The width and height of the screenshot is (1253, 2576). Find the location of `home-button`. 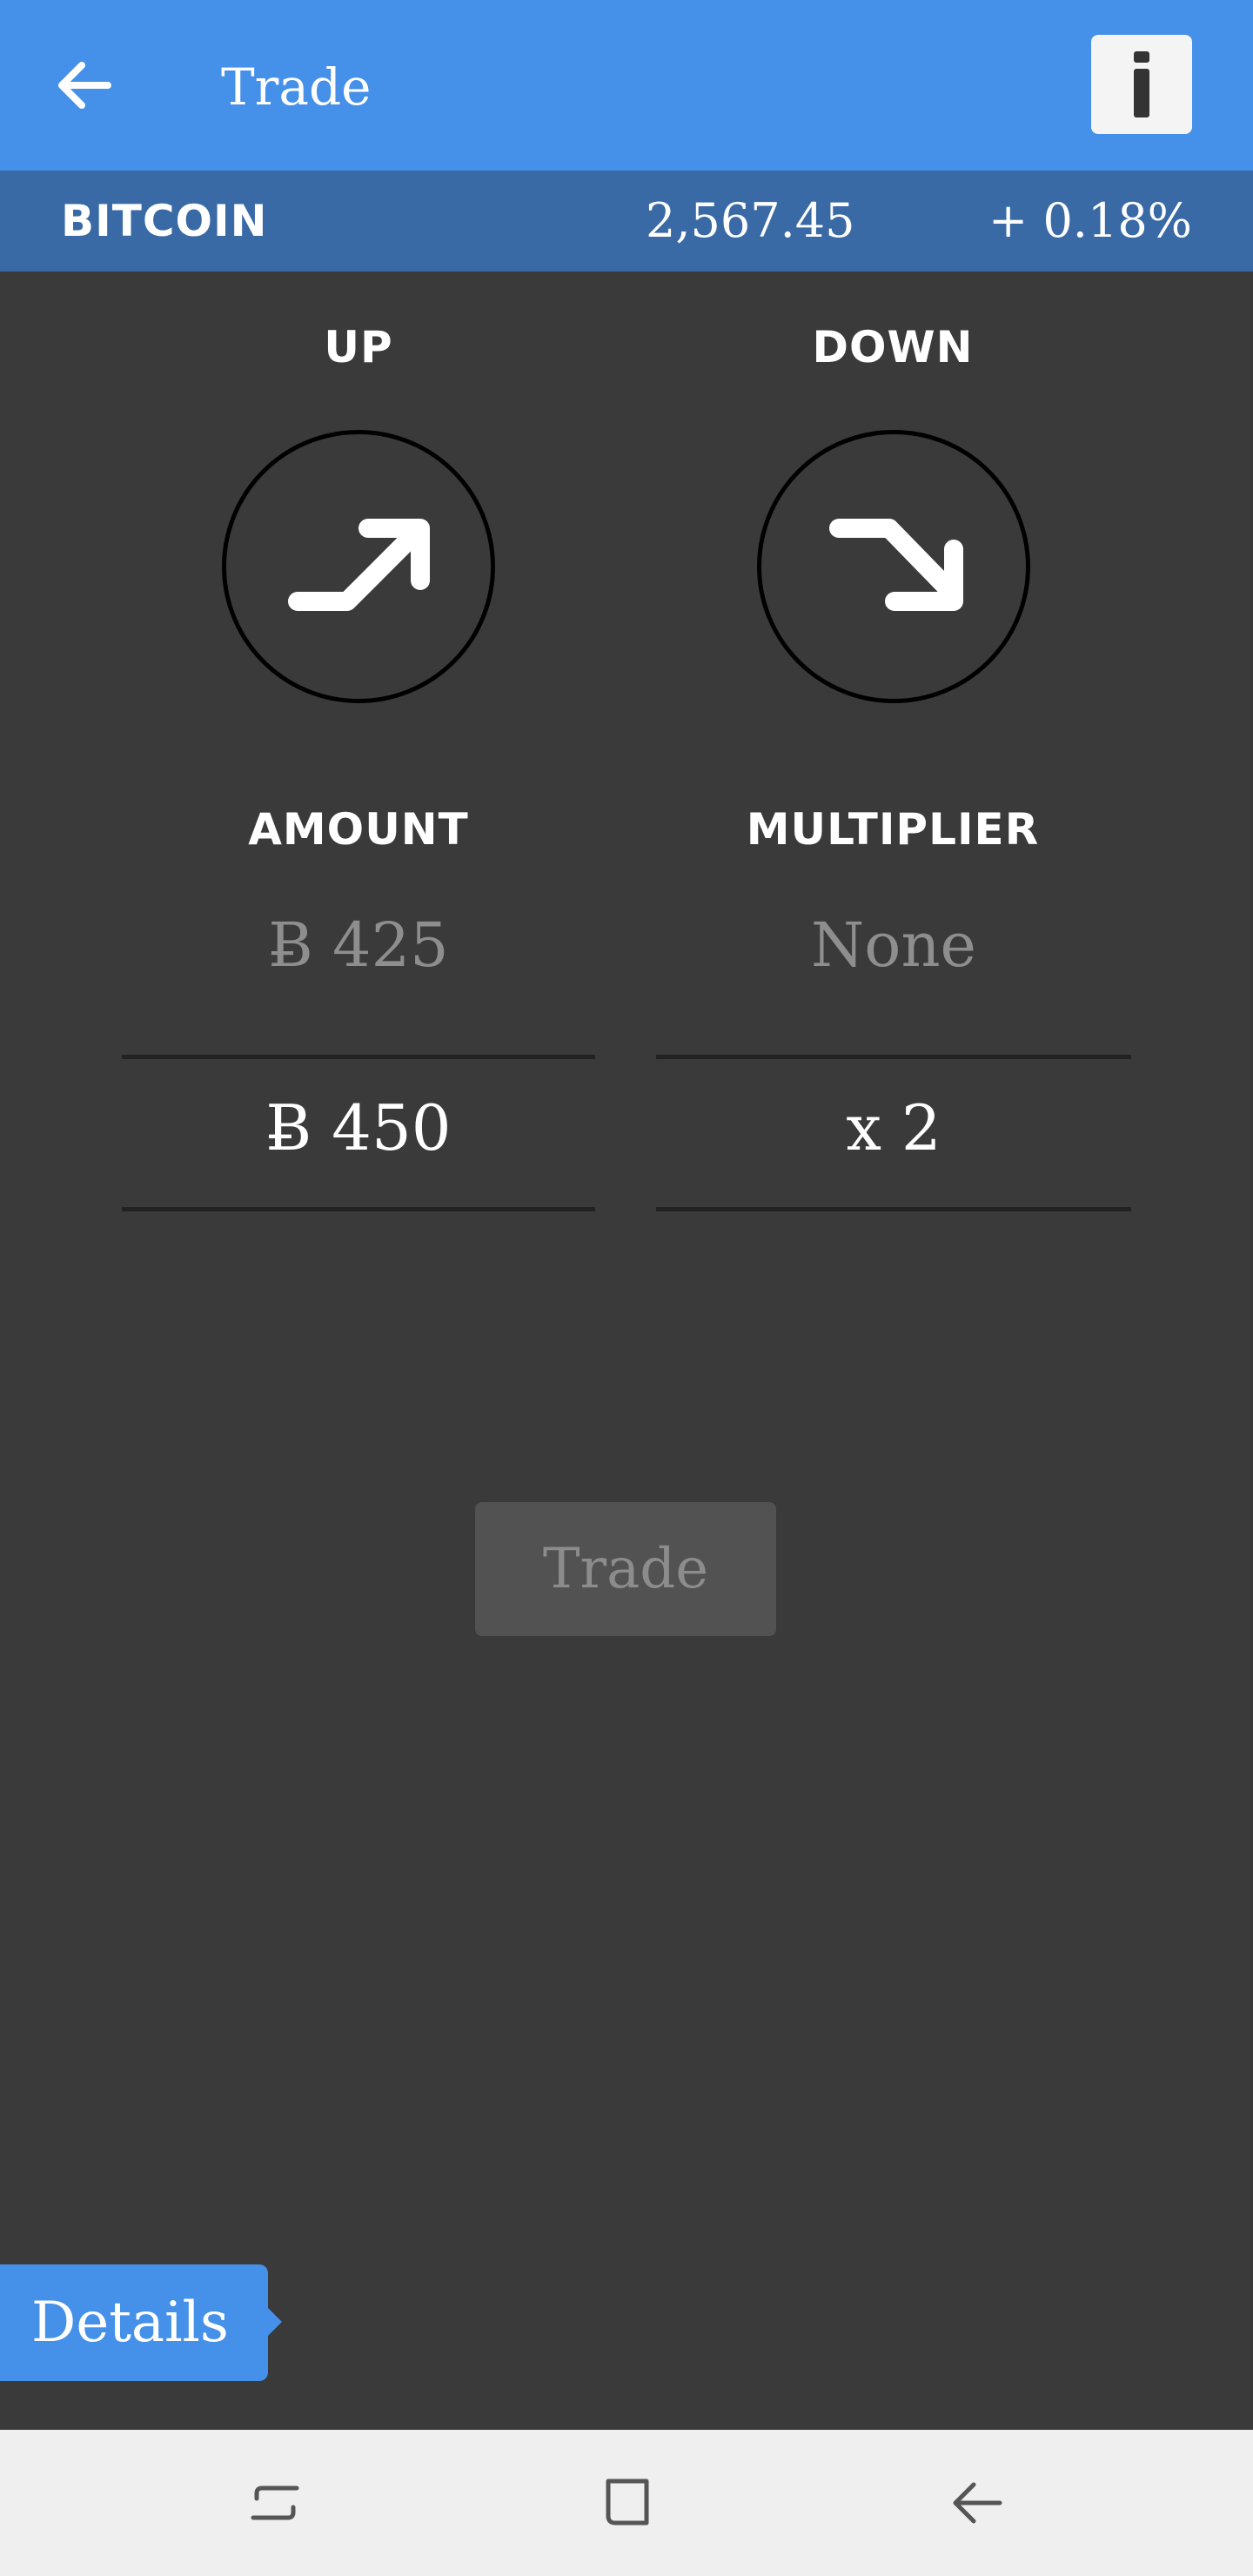

home-button is located at coordinates (626, 2502).